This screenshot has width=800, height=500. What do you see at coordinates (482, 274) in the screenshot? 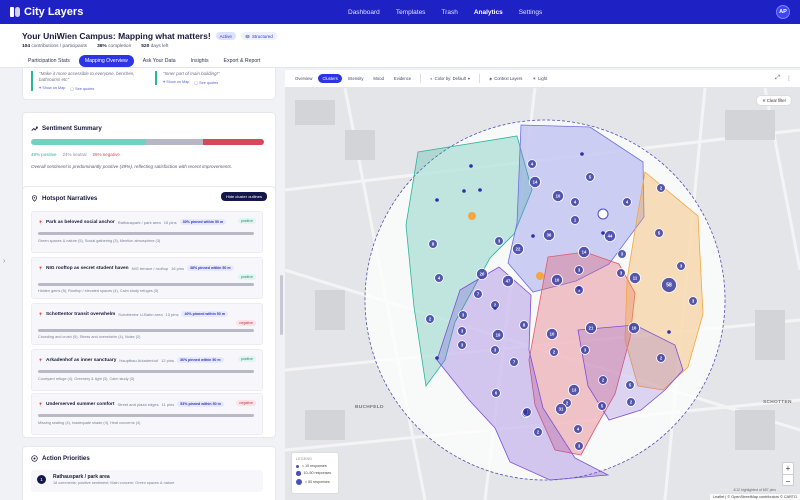
I see `cluster-marker-count: 20` at bounding box center [482, 274].